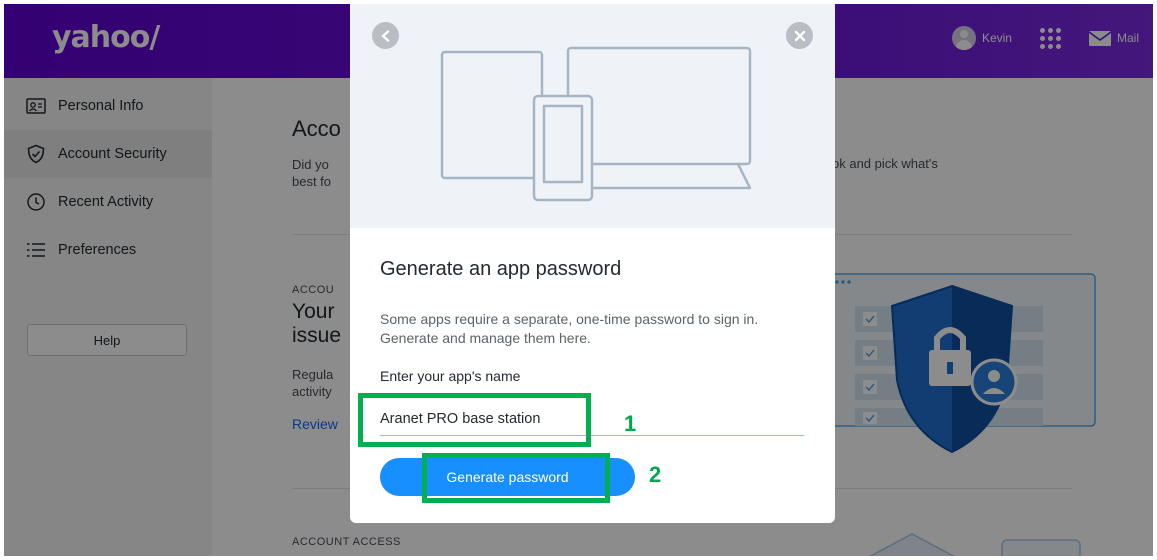 The width and height of the screenshot is (1157, 560). I want to click on highlight-box-input, so click(474, 420).